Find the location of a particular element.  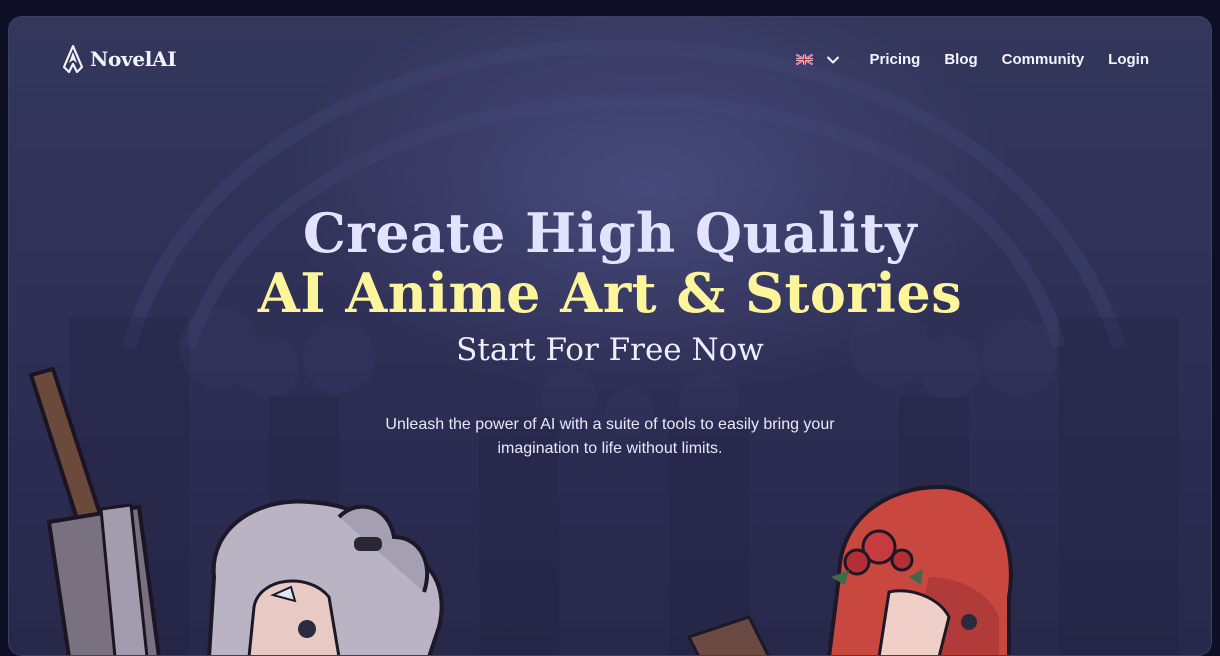

nav-link-community: Community is located at coordinates (1043, 59).